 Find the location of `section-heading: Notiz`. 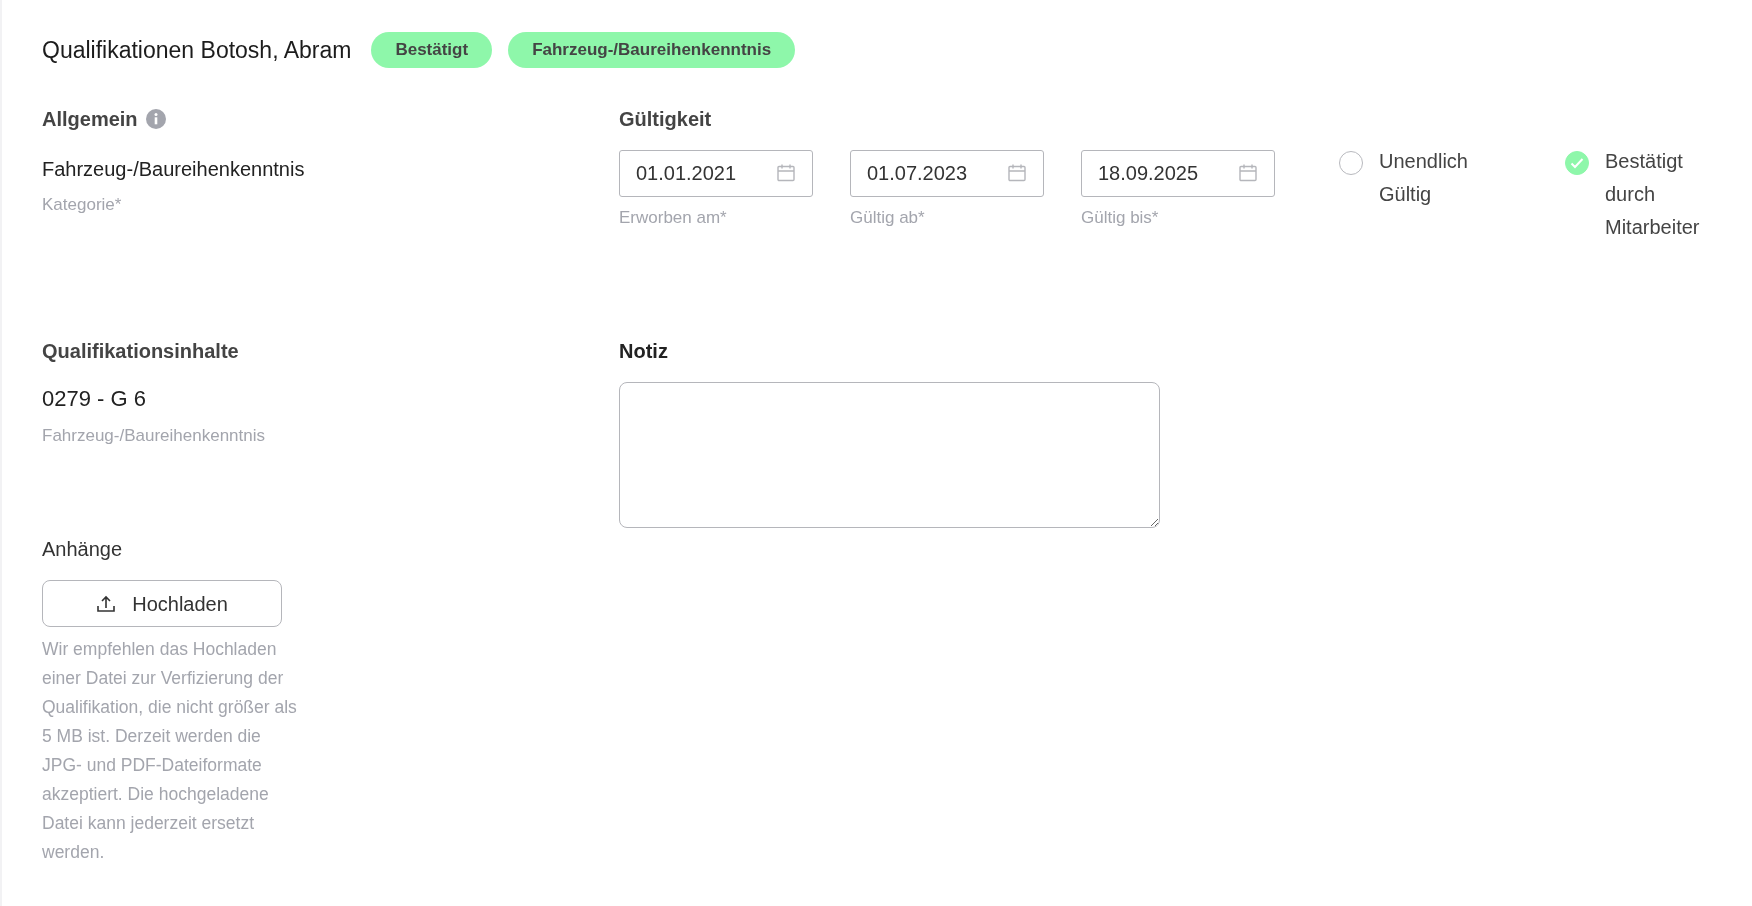

section-heading: Notiz is located at coordinates (644, 351).